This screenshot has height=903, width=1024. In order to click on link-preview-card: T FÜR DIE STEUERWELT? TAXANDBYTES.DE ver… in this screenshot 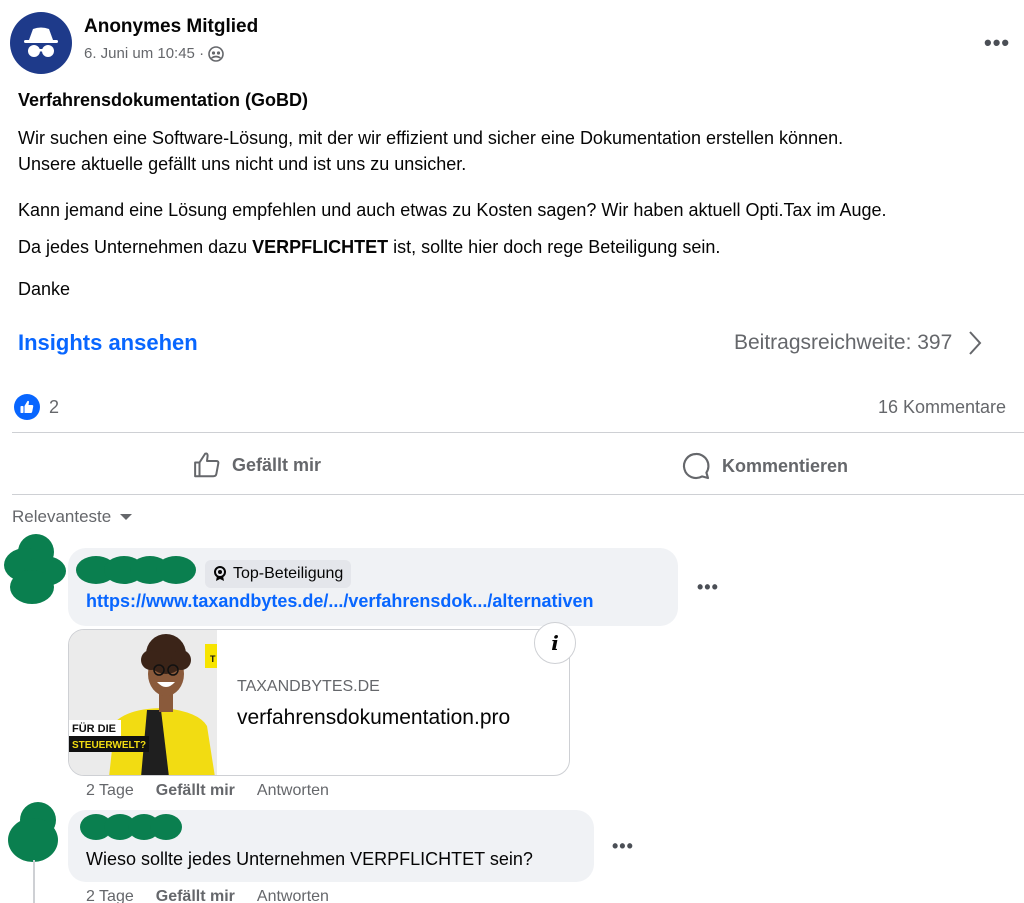, I will do `click(319, 702)`.